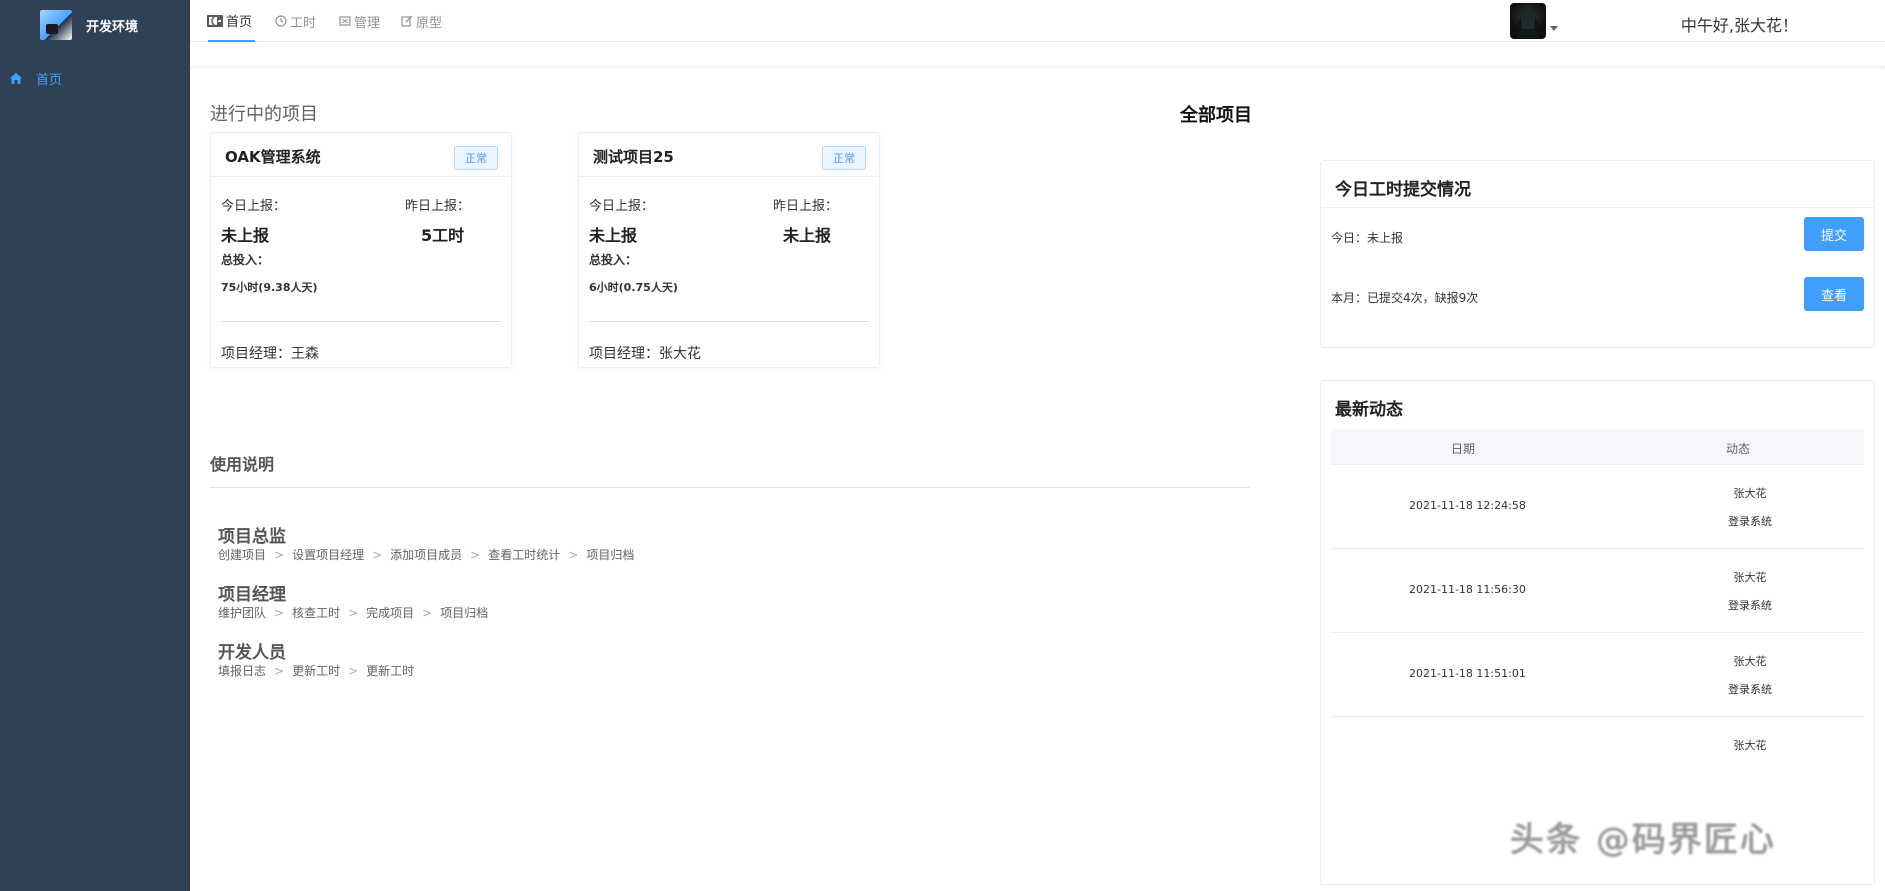 The height and width of the screenshot is (891, 1885). What do you see at coordinates (407, 21) in the screenshot?
I see `edit-icon` at bounding box center [407, 21].